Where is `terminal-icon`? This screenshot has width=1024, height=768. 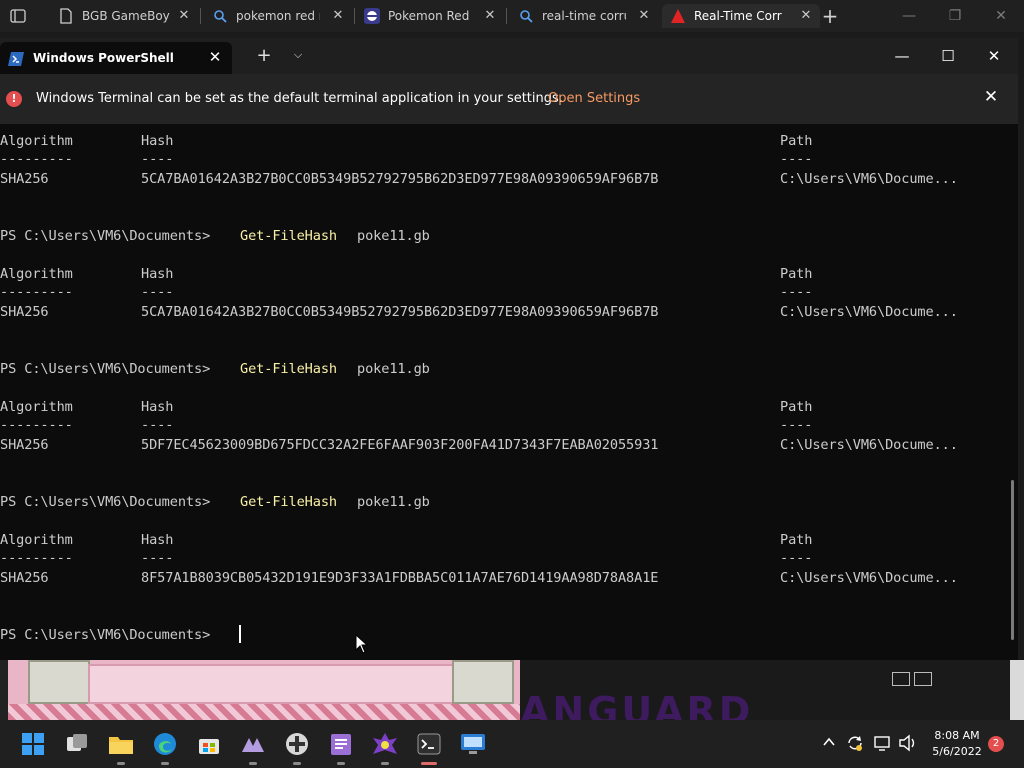 terminal-icon is located at coordinates (429, 744).